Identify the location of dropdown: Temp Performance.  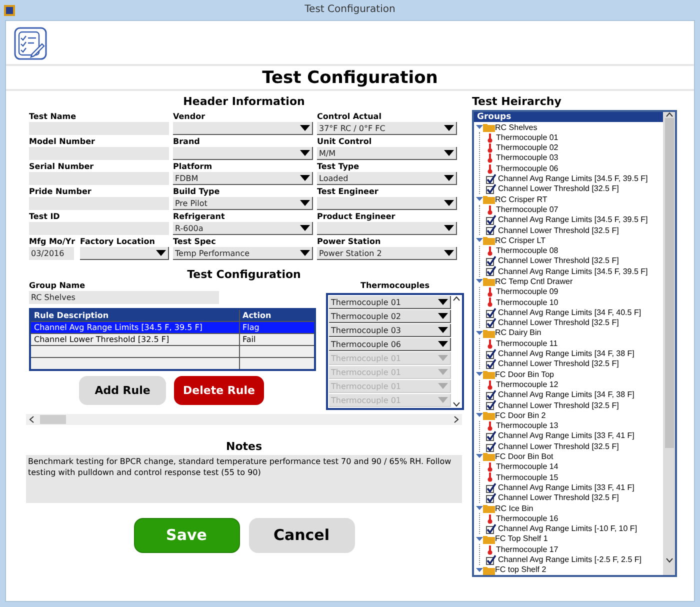
(243, 253).